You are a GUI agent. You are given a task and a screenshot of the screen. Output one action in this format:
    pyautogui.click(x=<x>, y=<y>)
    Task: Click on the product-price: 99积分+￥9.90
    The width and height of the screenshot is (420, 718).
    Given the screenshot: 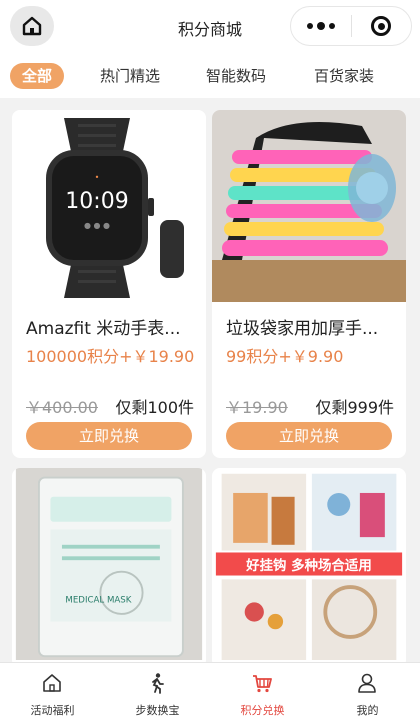 What is the action you would take?
    pyautogui.click(x=285, y=356)
    